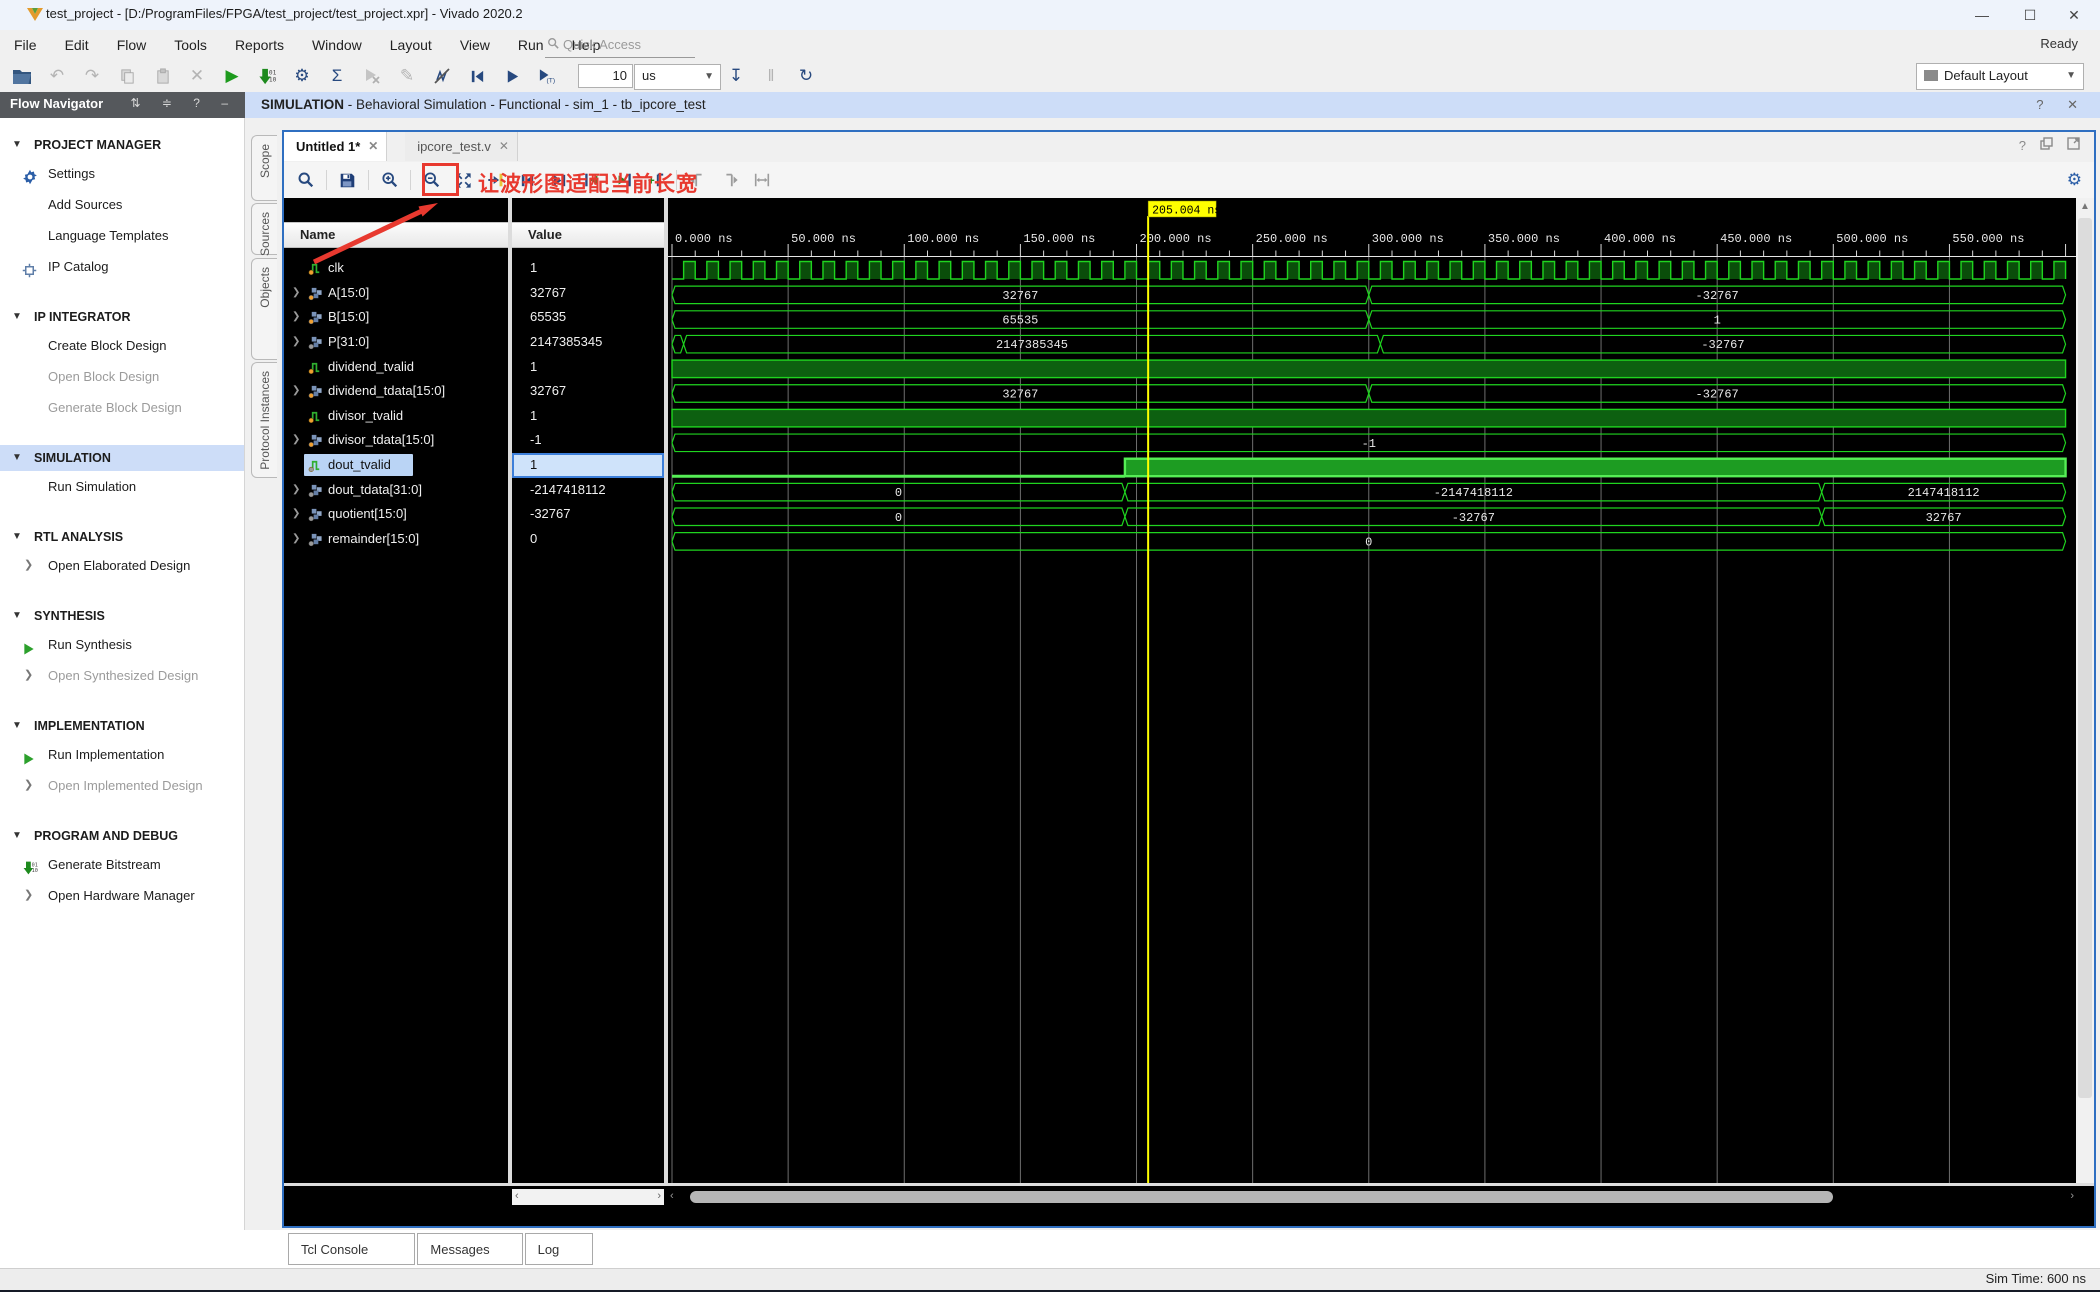 Image resolution: width=2100 pixels, height=1292 pixels. I want to click on sidebar-item-settings: Settings, so click(122, 173).